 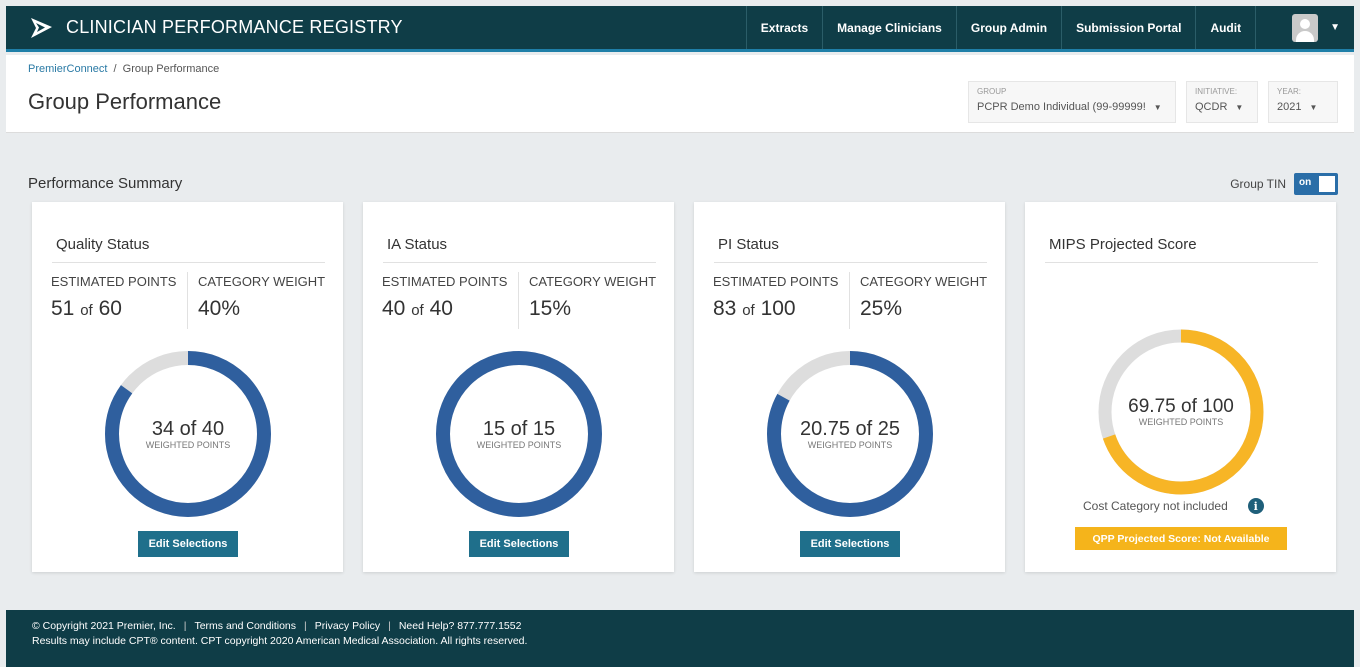 I want to click on nav-item-extracts: Extracts, so click(x=783, y=27).